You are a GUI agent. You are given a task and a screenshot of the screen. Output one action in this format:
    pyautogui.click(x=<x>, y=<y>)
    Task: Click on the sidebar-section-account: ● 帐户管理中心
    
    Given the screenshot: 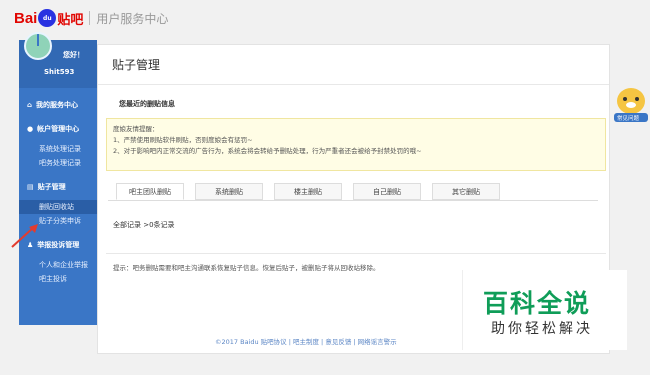 What is the action you would take?
    pyautogui.click(x=58, y=129)
    